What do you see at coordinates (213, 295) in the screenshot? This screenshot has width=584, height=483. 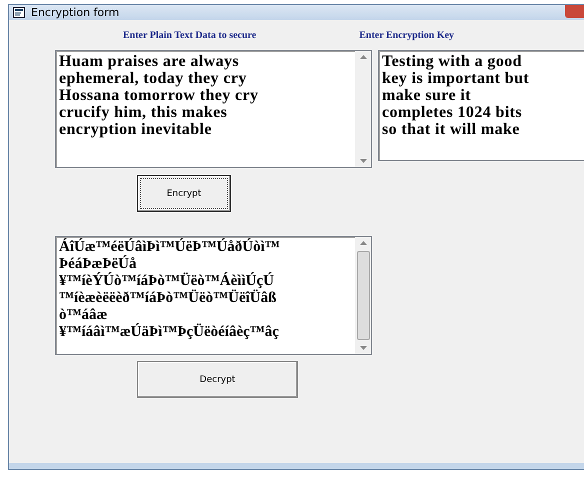 I see `cipher-text-field: ÁîÚæ™éëÚâìÞì™ÚëÞ™ÚåðÚòì™ ÞéáÞæÞëÚå ¥™íèÝÚò™íáÞò™Üëò™ÁèììÚçÚ ™íèæèëëèð™íáÞò™Üëò™ÜëîÜâß ò™áâæ ¥™íáâì™æÚäÞì™ÞçÜëòéíâèç™âç` at bounding box center [213, 295].